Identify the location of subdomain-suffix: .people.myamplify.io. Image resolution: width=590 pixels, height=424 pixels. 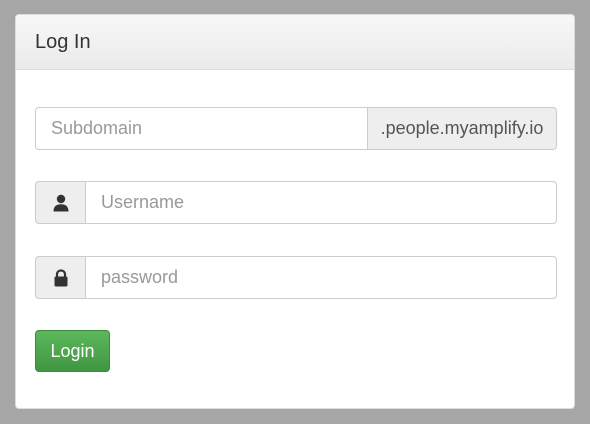
(462, 128).